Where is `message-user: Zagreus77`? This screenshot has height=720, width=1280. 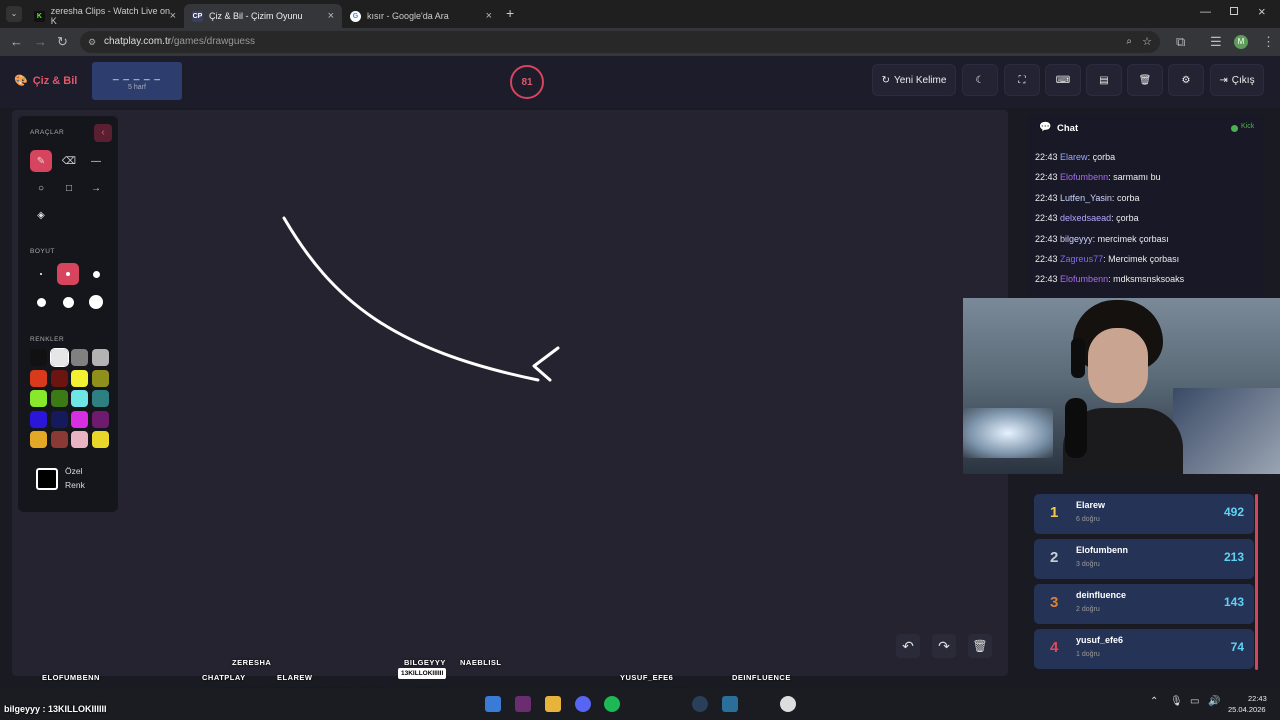
message-user: Zagreus77 is located at coordinates (1081, 259).